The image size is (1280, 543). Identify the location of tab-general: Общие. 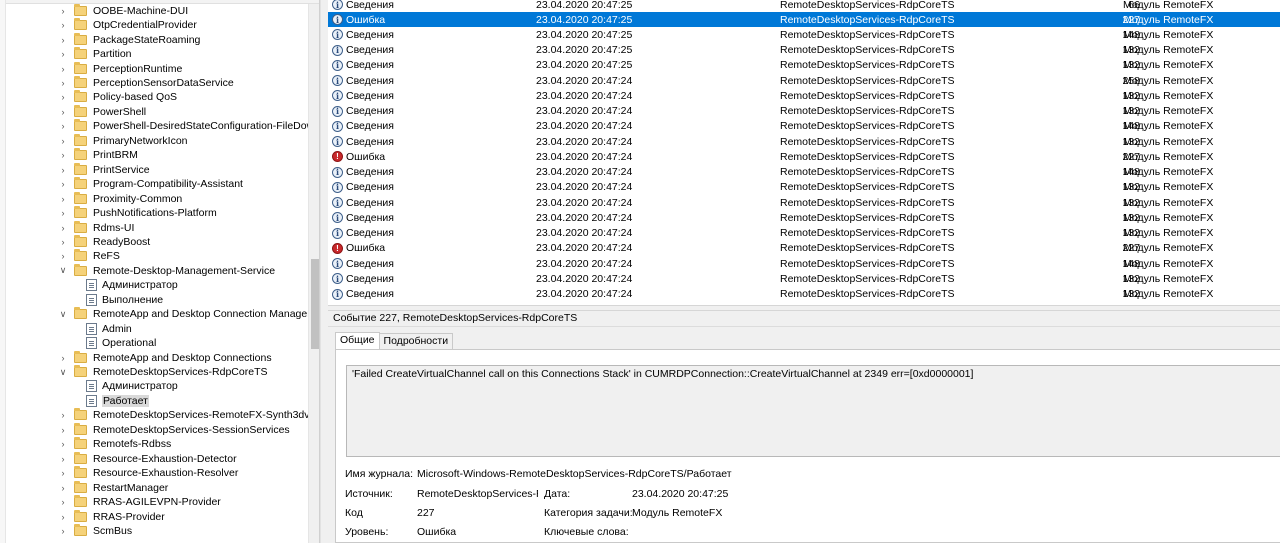
(357, 341).